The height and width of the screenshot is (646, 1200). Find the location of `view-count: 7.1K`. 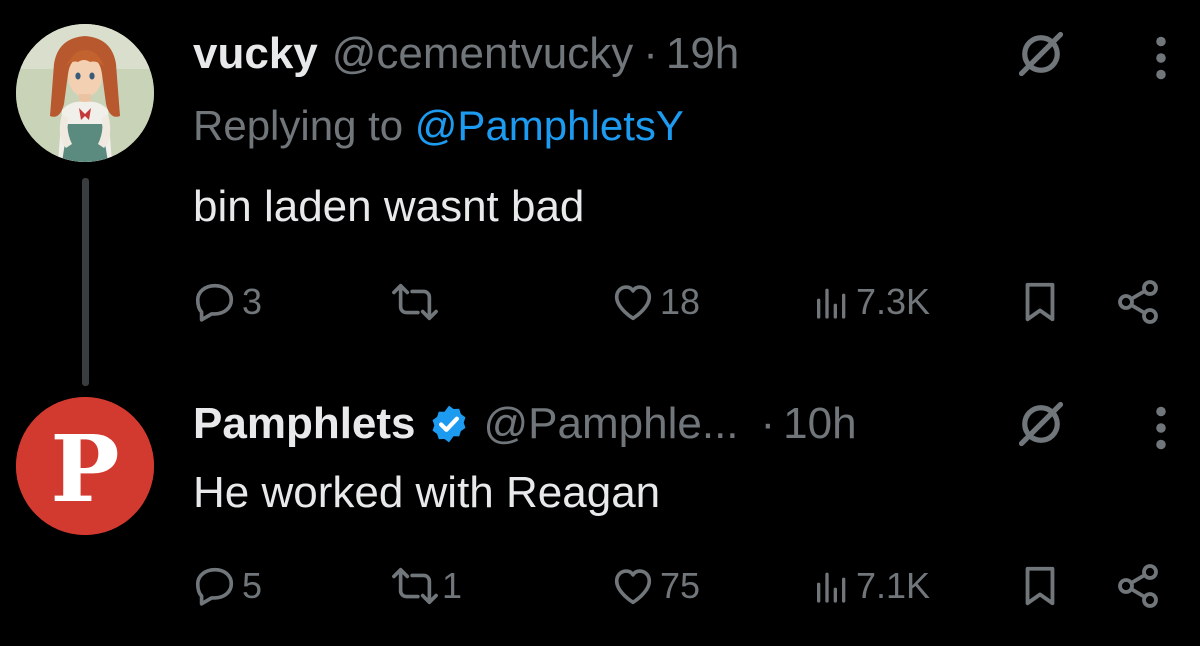

view-count: 7.1K is located at coordinates (893, 585).